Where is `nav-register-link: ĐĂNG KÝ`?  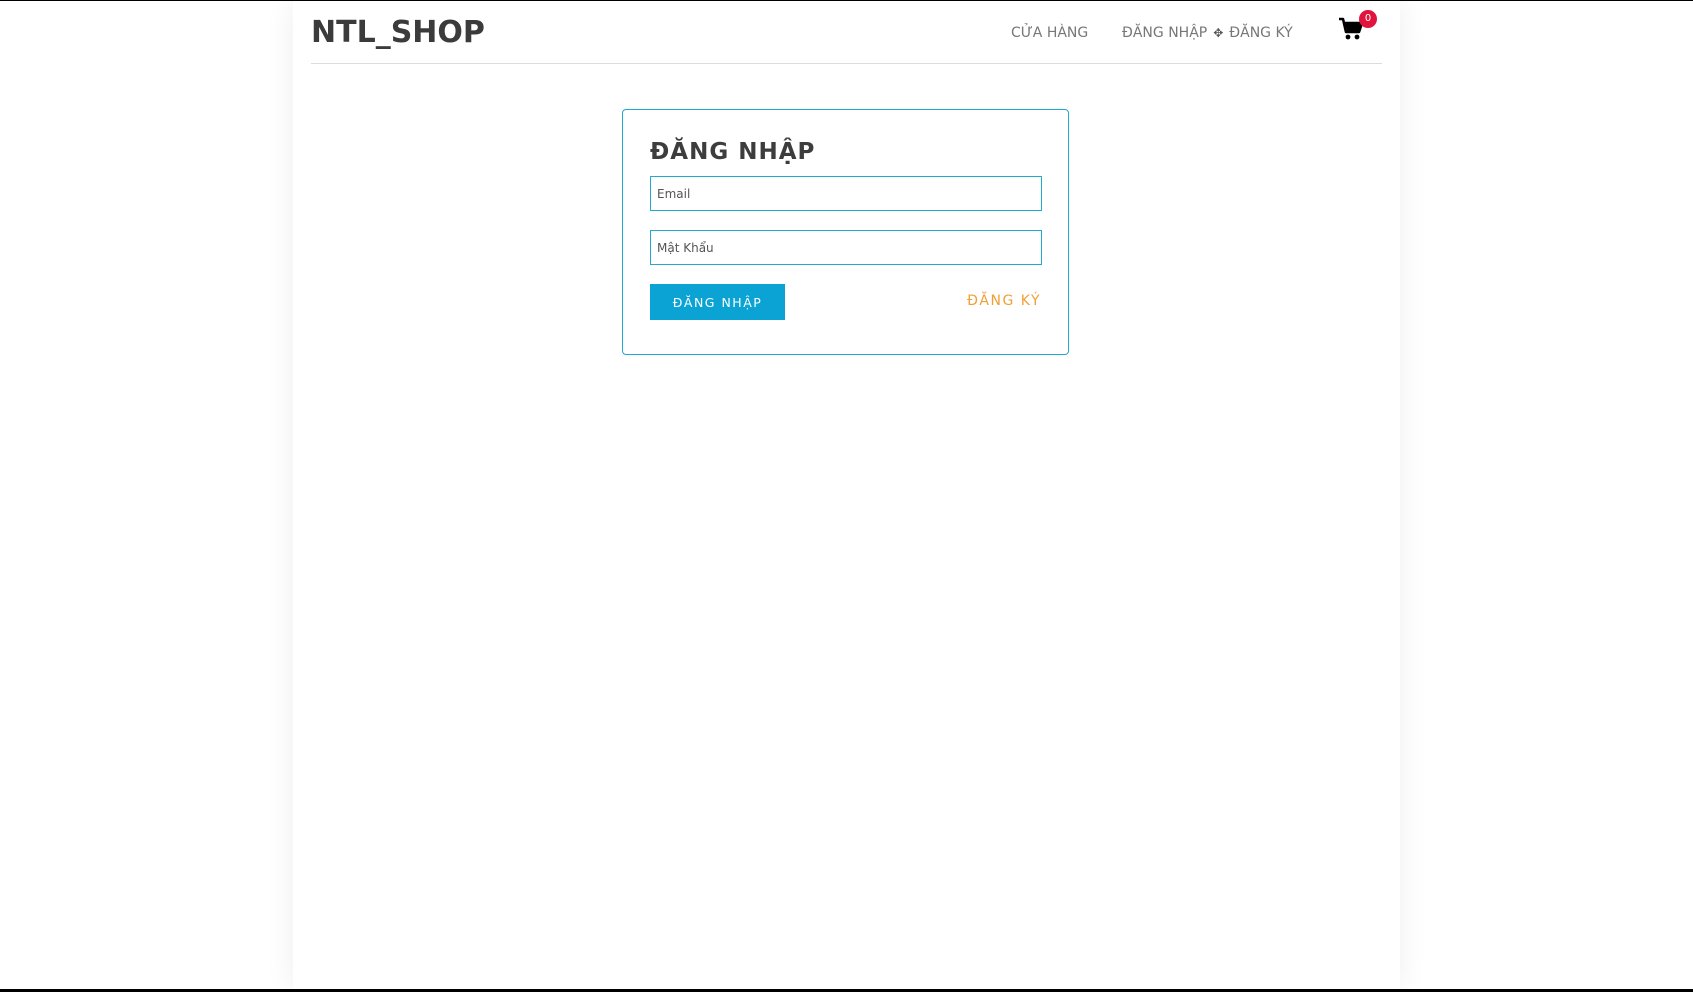
nav-register-link: ĐĂNG KÝ is located at coordinates (1260, 33).